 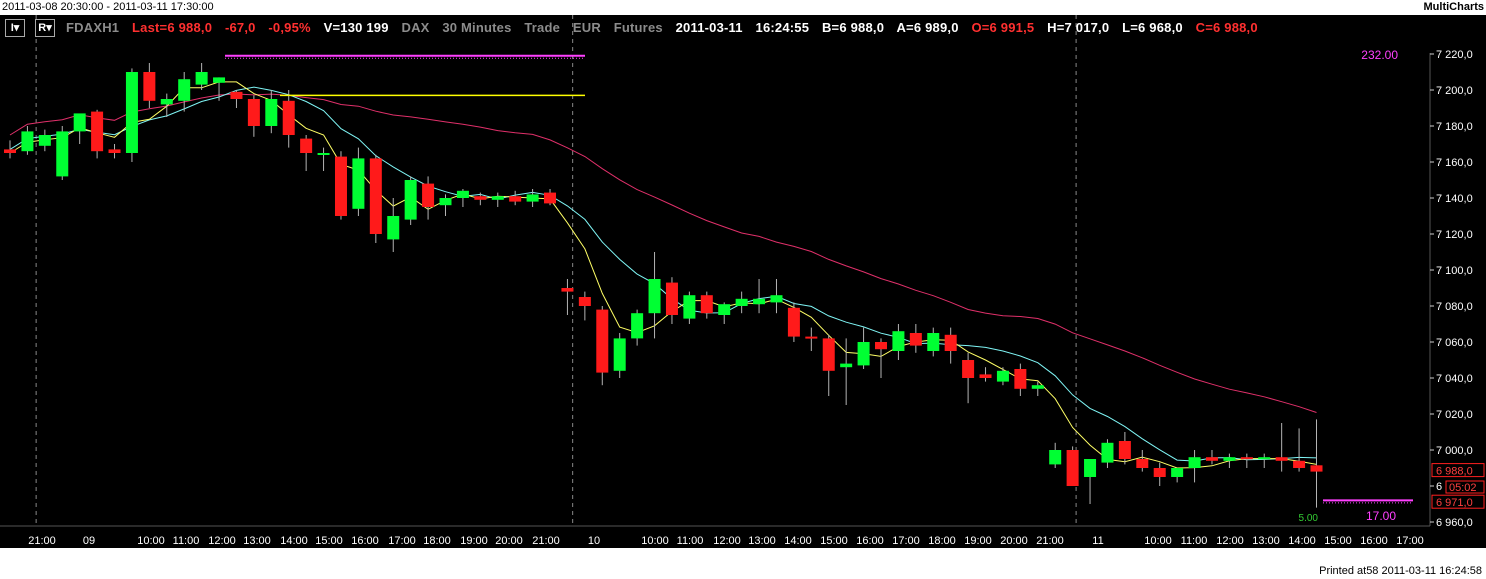 I want to click on header-high: H=7 017,0, so click(x=1078, y=27).